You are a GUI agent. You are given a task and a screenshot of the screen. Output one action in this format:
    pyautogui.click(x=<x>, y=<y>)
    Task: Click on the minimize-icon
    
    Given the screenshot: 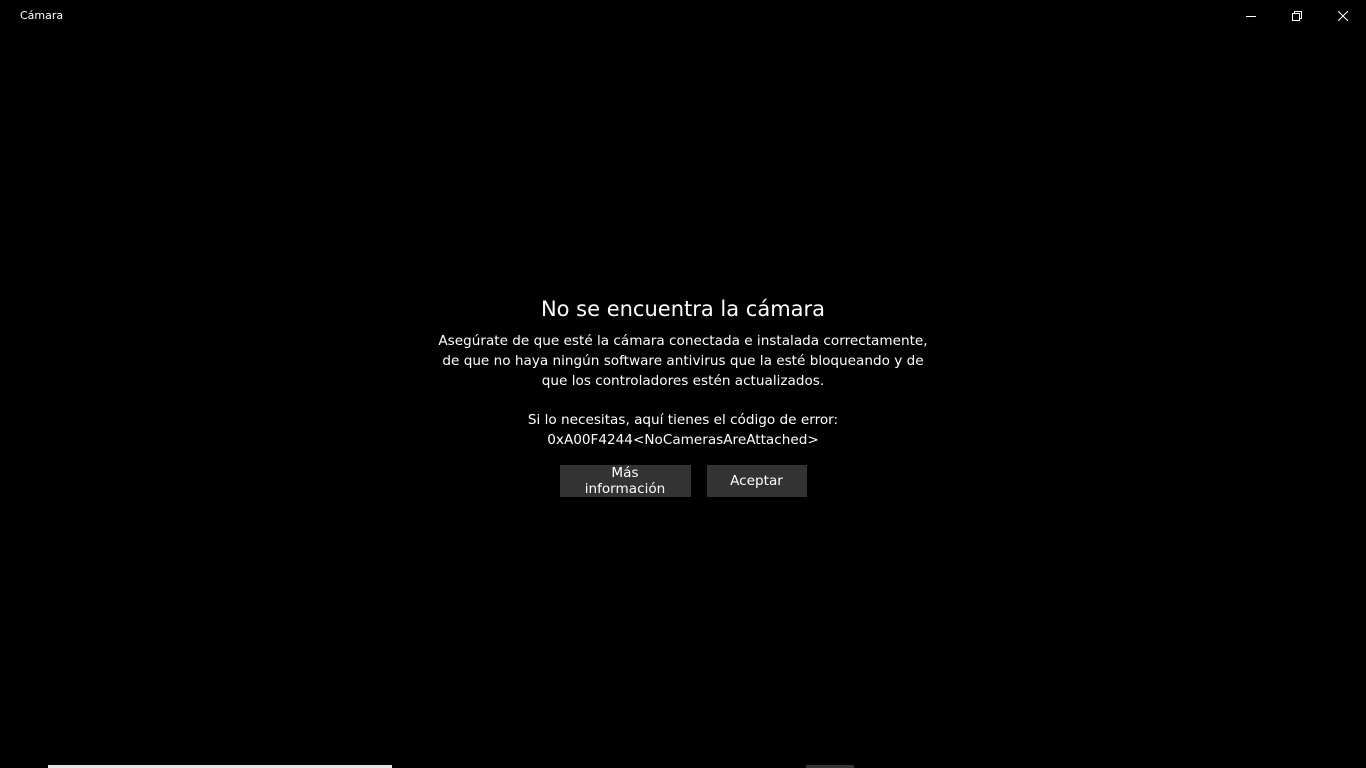 What is the action you would take?
    pyautogui.click(x=1251, y=16)
    